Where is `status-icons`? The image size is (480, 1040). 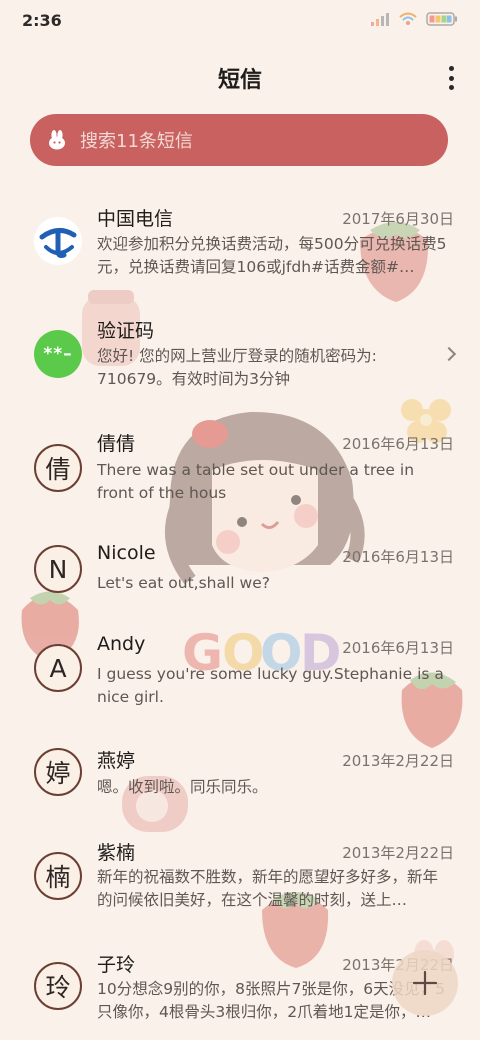 status-icons is located at coordinates (414, 19).